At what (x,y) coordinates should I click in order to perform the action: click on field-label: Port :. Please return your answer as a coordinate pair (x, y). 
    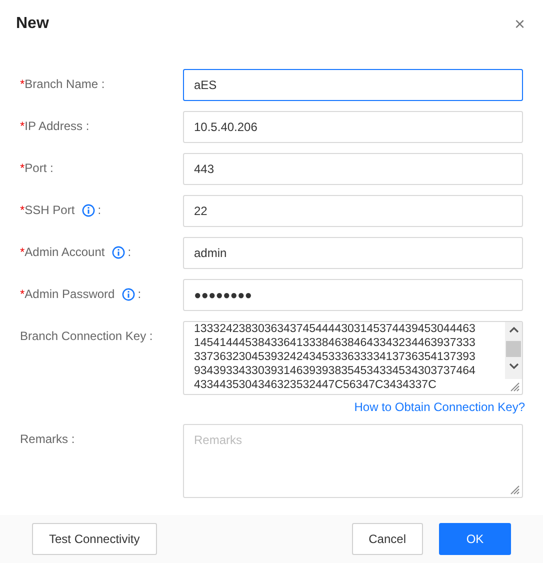
    Looking at the image, I should click on (39, 168).